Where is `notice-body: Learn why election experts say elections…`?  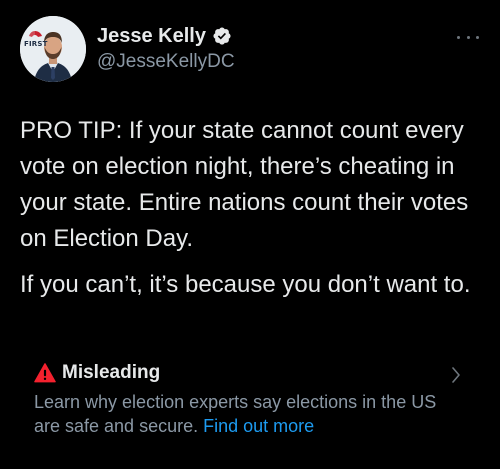
notice-body: Learn why election experts say elections… is located at coordinates (244, 414).